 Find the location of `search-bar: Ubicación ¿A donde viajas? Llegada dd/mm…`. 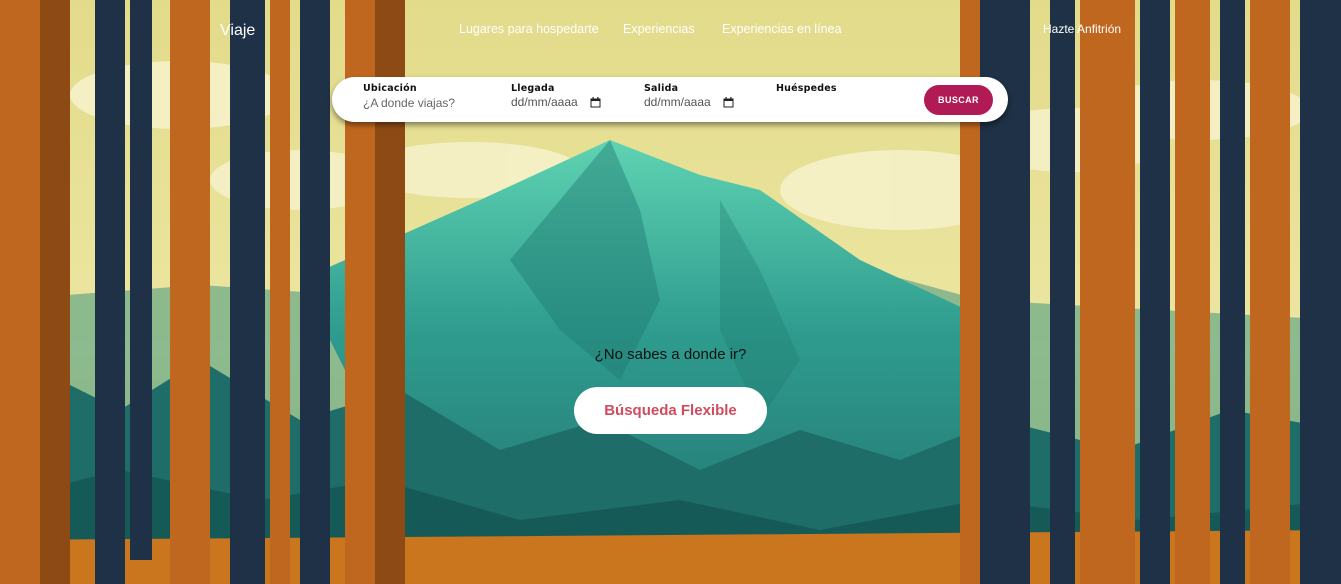

search-bar: Ubicación ¿A donde viajas? Llegada dd/mm… is located at coordinates (670, 99).